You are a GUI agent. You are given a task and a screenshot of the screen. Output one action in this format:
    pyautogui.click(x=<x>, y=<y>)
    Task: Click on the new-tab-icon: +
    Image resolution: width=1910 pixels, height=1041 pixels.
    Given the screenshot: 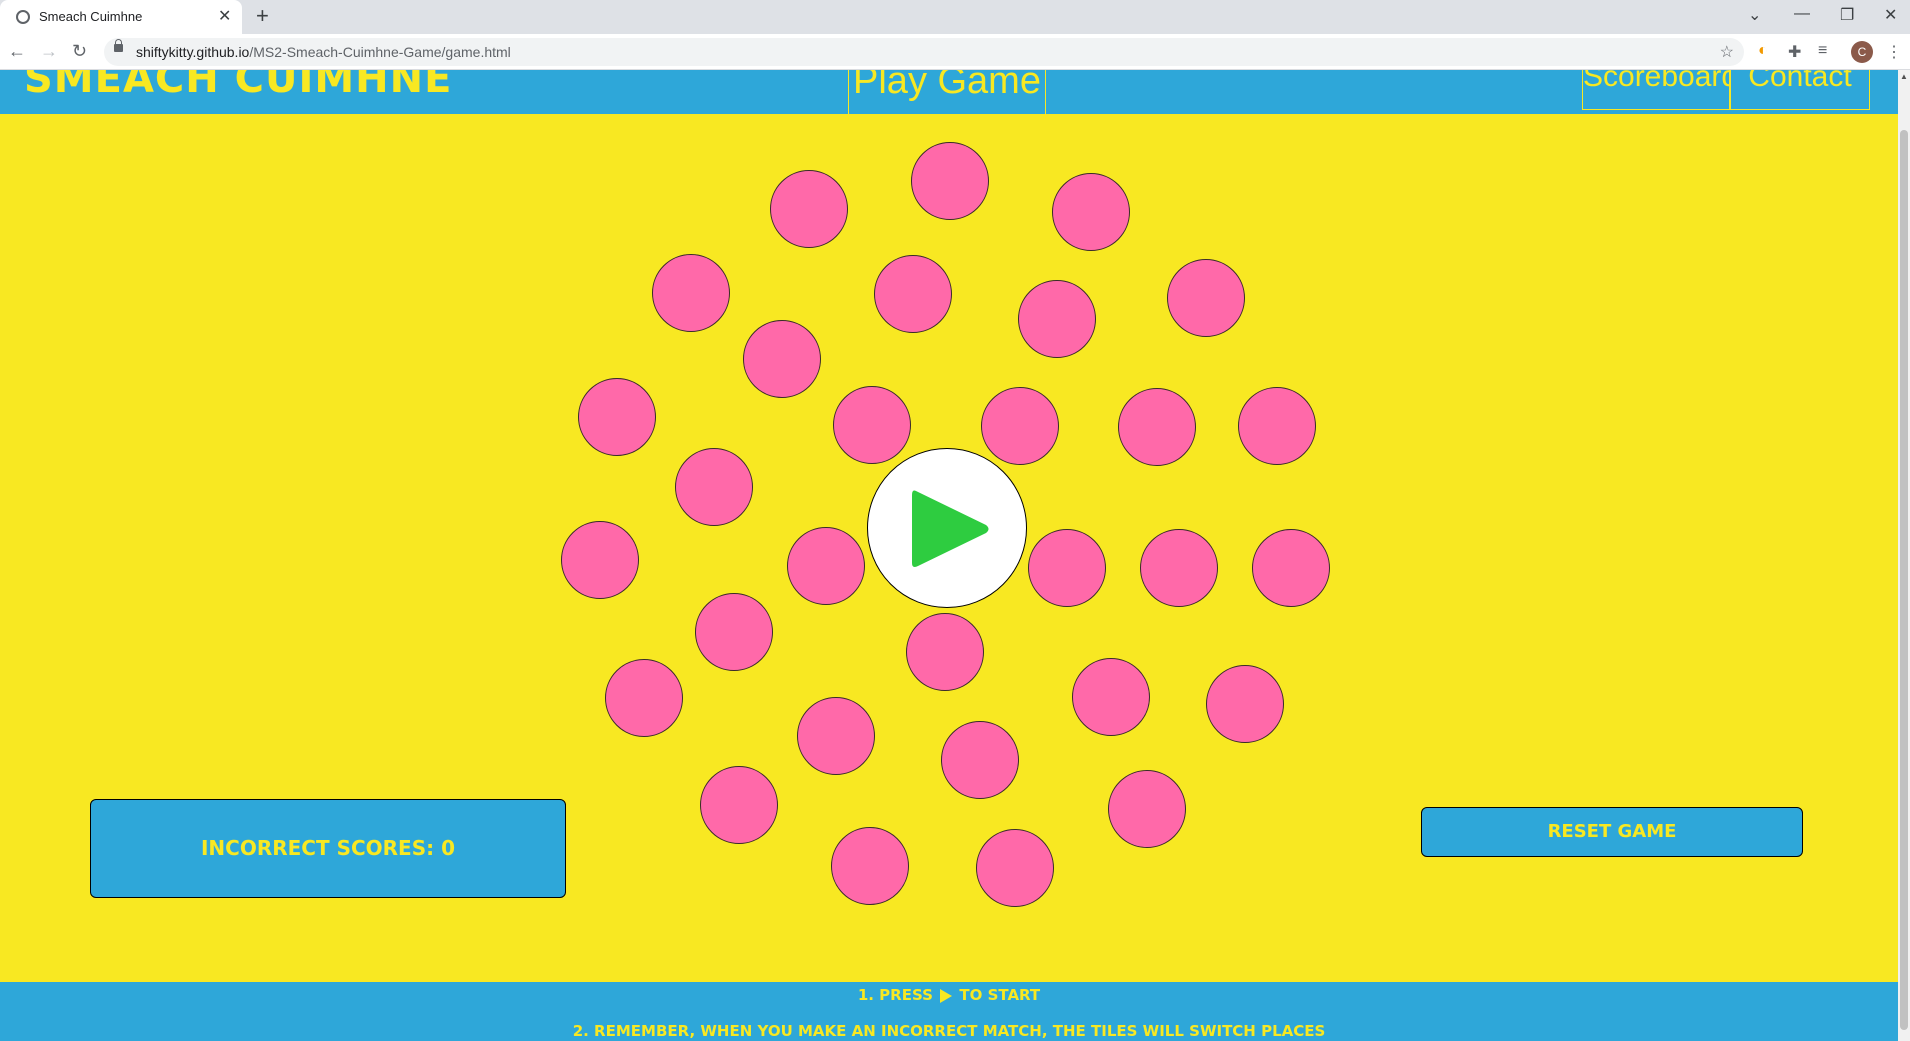 What is the action you would take?
    pyautogui.click(x=262, y=16)
    